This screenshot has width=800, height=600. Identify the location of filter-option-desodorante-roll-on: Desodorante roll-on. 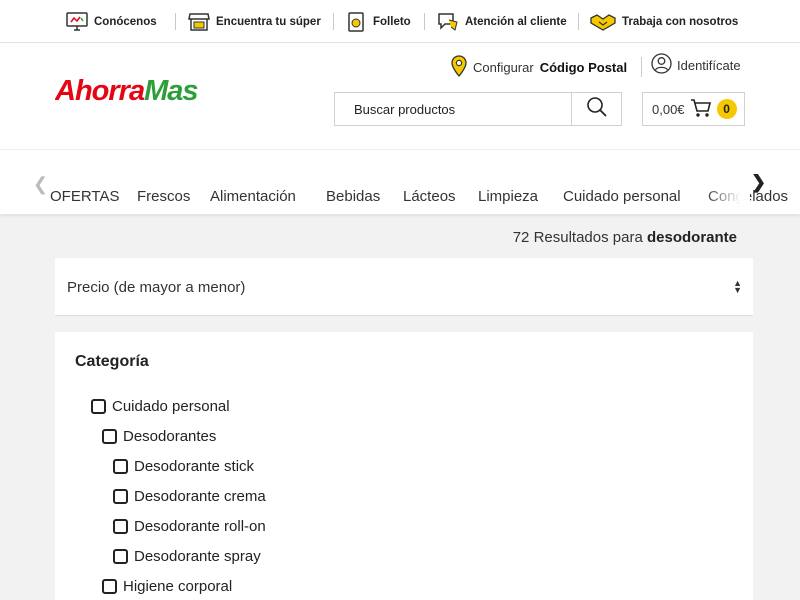
(189, 526).